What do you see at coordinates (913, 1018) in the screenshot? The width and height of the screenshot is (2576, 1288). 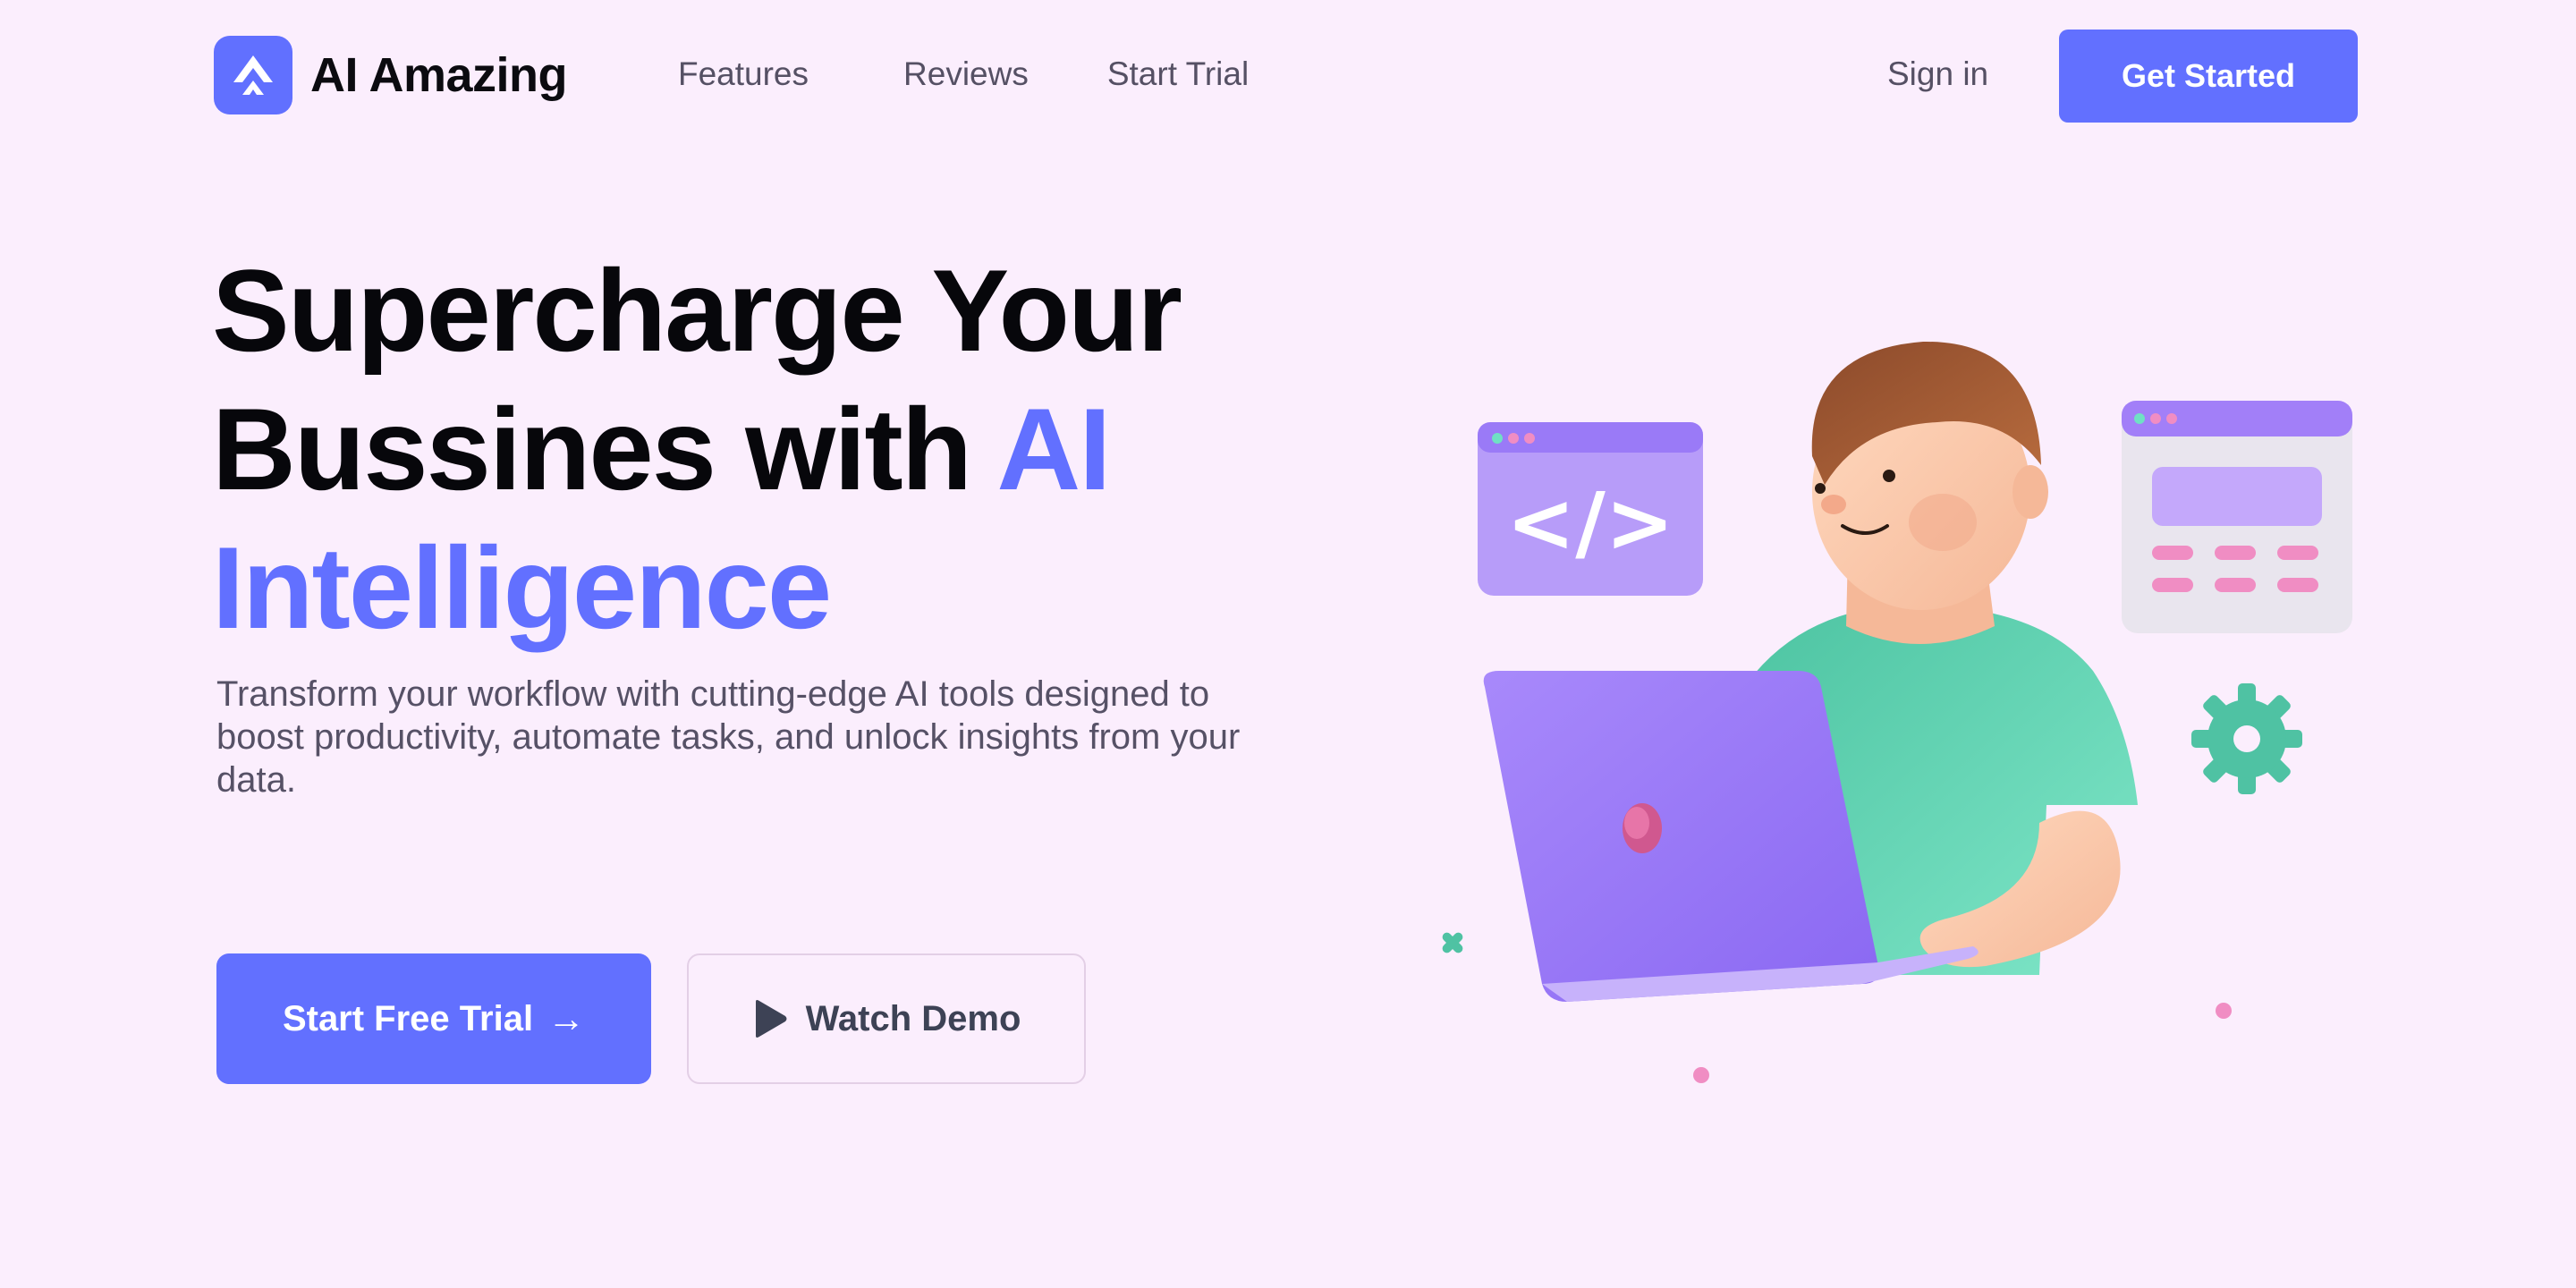 I see `watch-demo-label: Watch Demo` at bounding box center [913, 1018].